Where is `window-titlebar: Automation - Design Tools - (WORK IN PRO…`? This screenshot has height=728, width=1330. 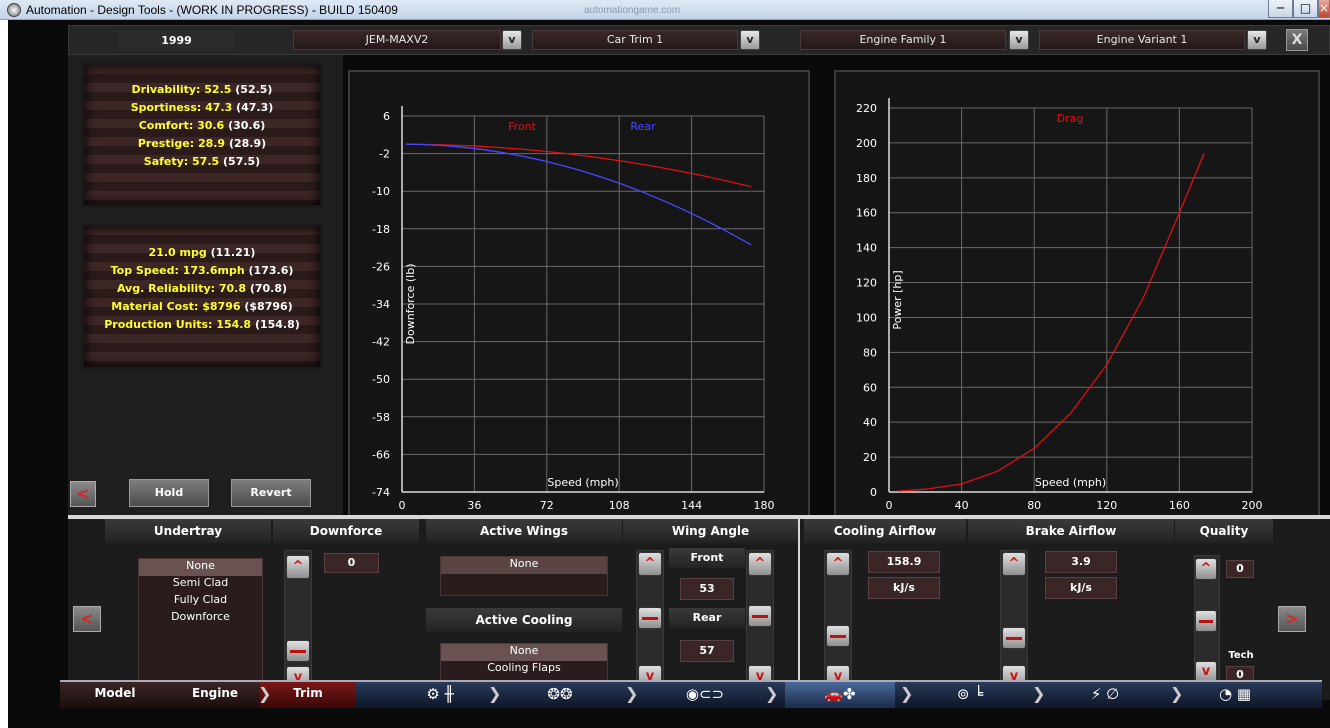
window-titlebar: Automation - Design Tools - (WORK IN PRO… is located at coordinates (665, 10).